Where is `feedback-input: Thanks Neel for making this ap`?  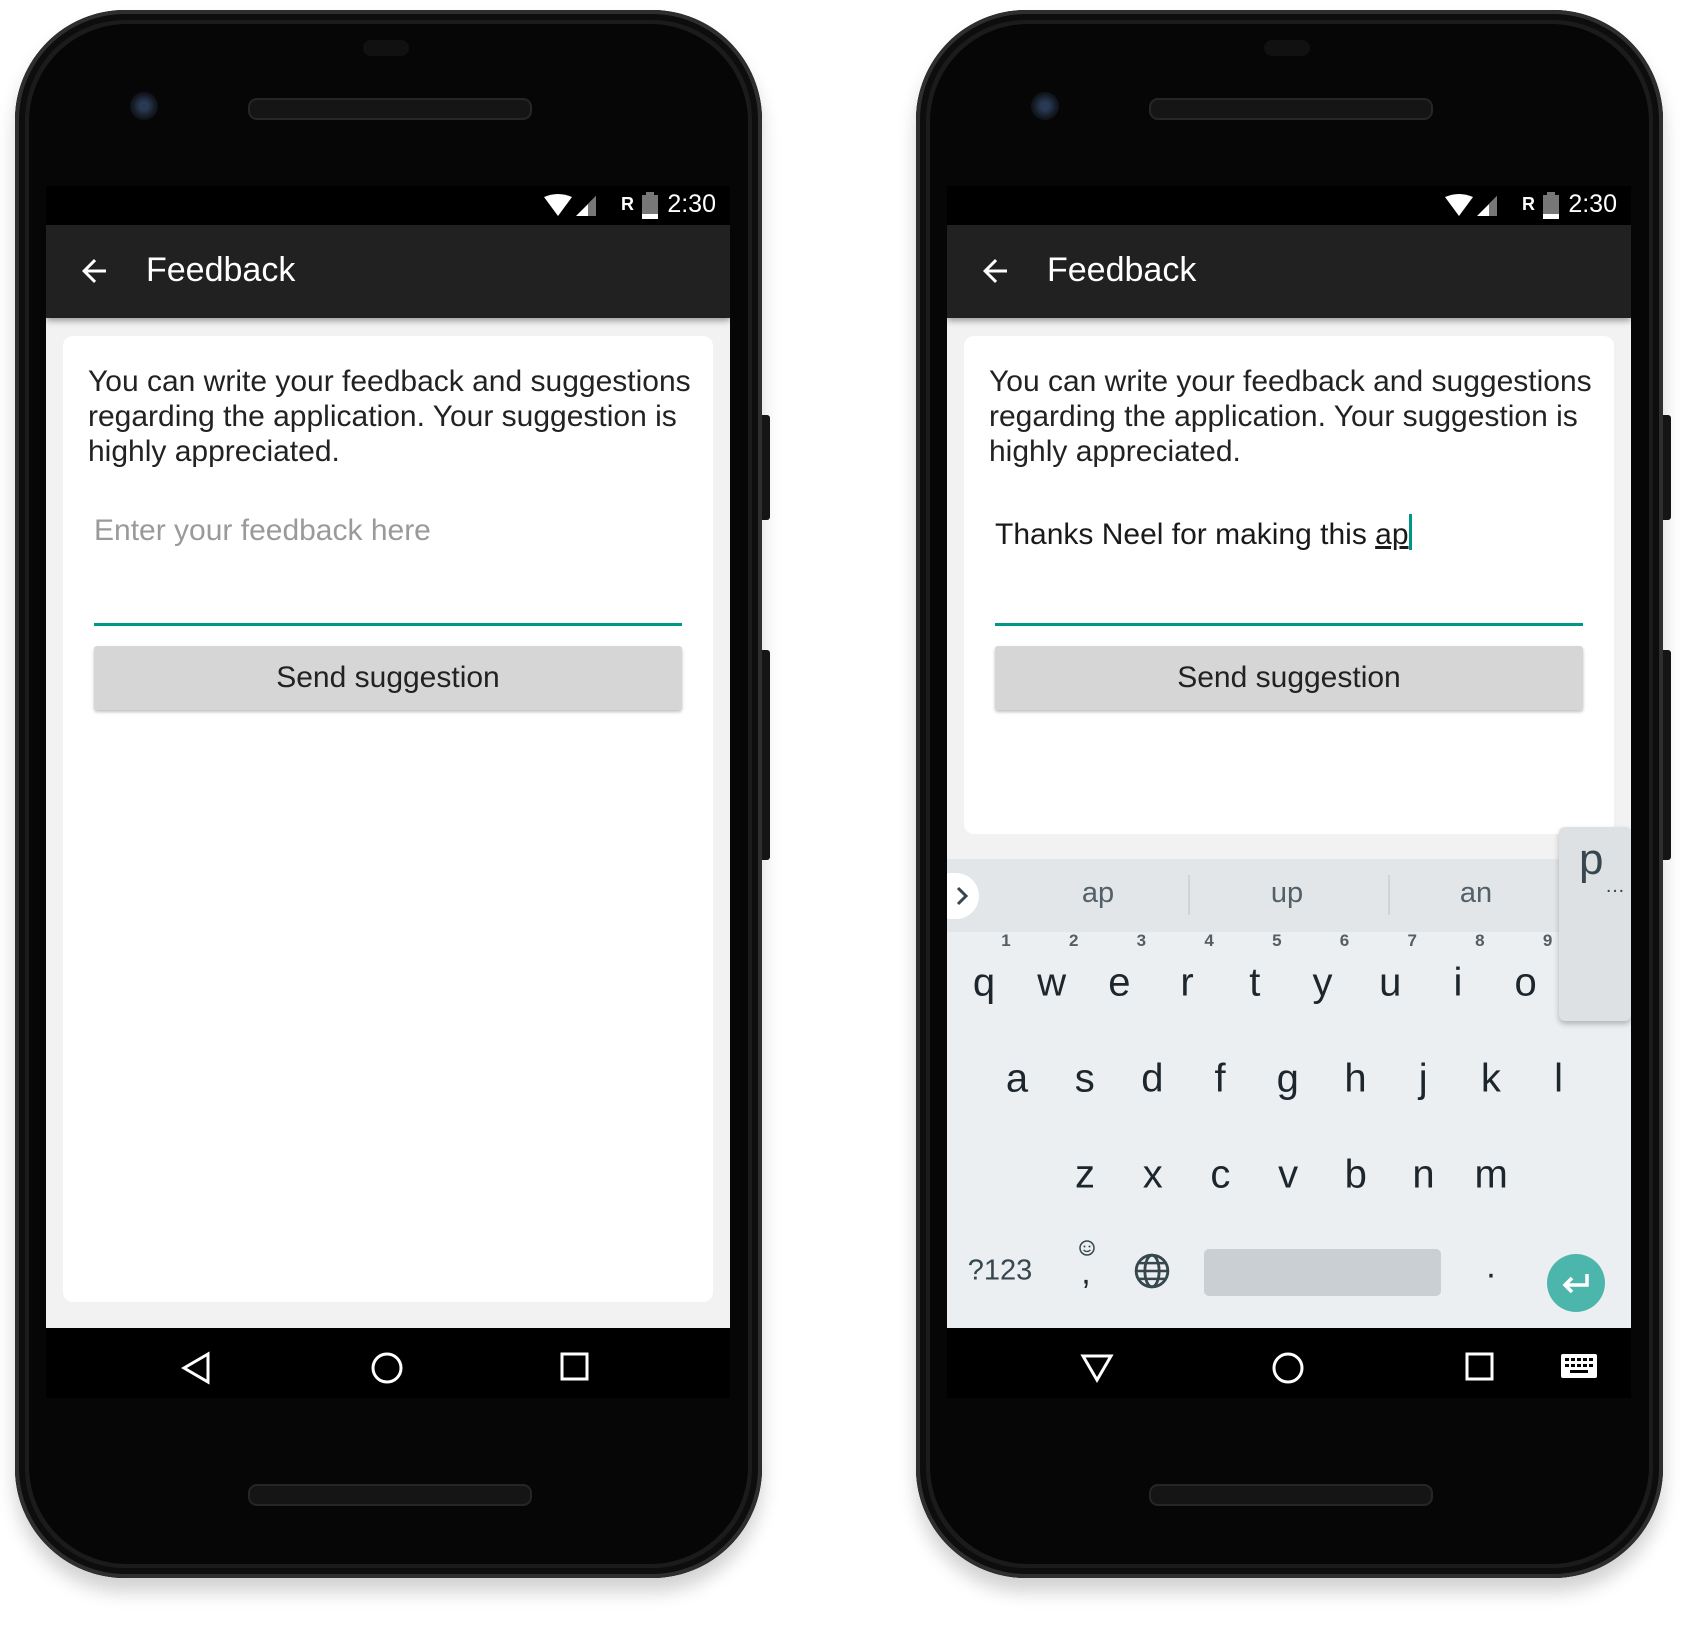 feedback-input: Thanks Neel for making this ap is located at coordinates (1289, 533).